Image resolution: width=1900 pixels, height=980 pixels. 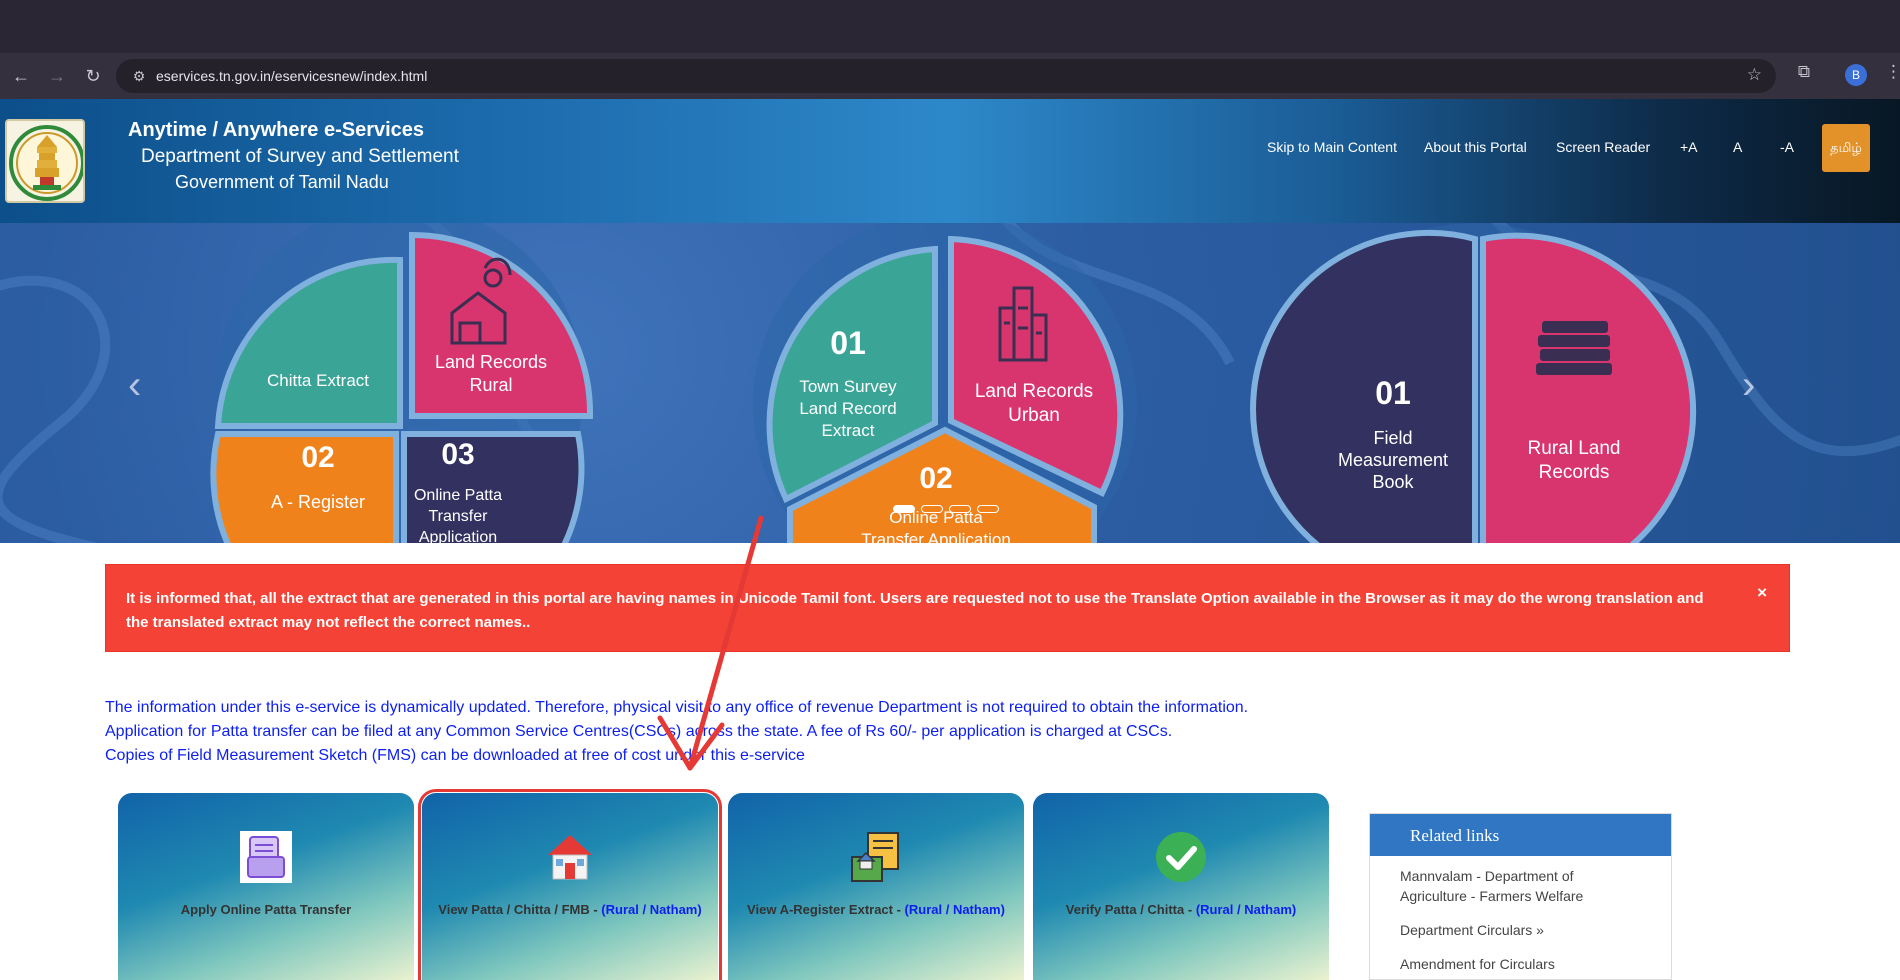 What do you see at coordinates (1181, 909) in the screenshot?
I see `card-label: Verify Patta / Chitta - (Rural / Natham)` at bounding box center [1181, 909].